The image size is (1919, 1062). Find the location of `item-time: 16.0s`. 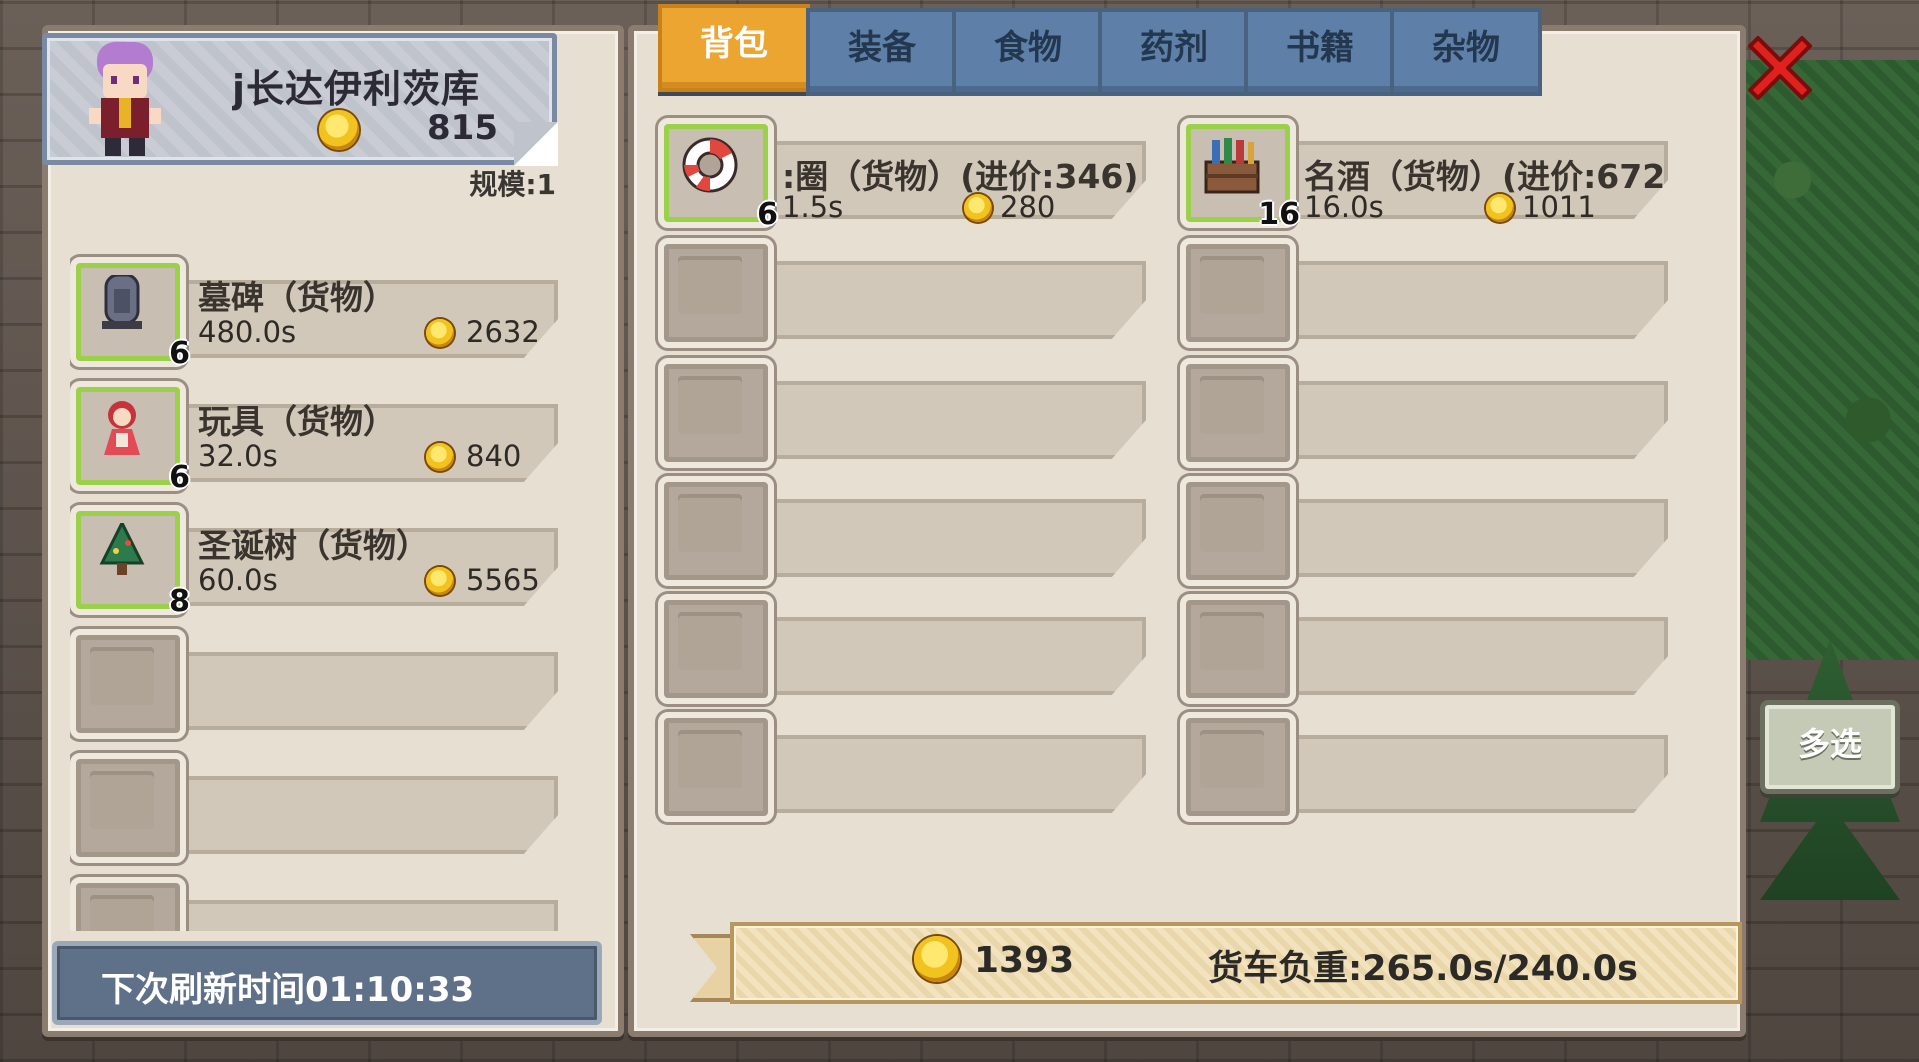

item-time: 16.0s is located at coordinates (1344, 207).